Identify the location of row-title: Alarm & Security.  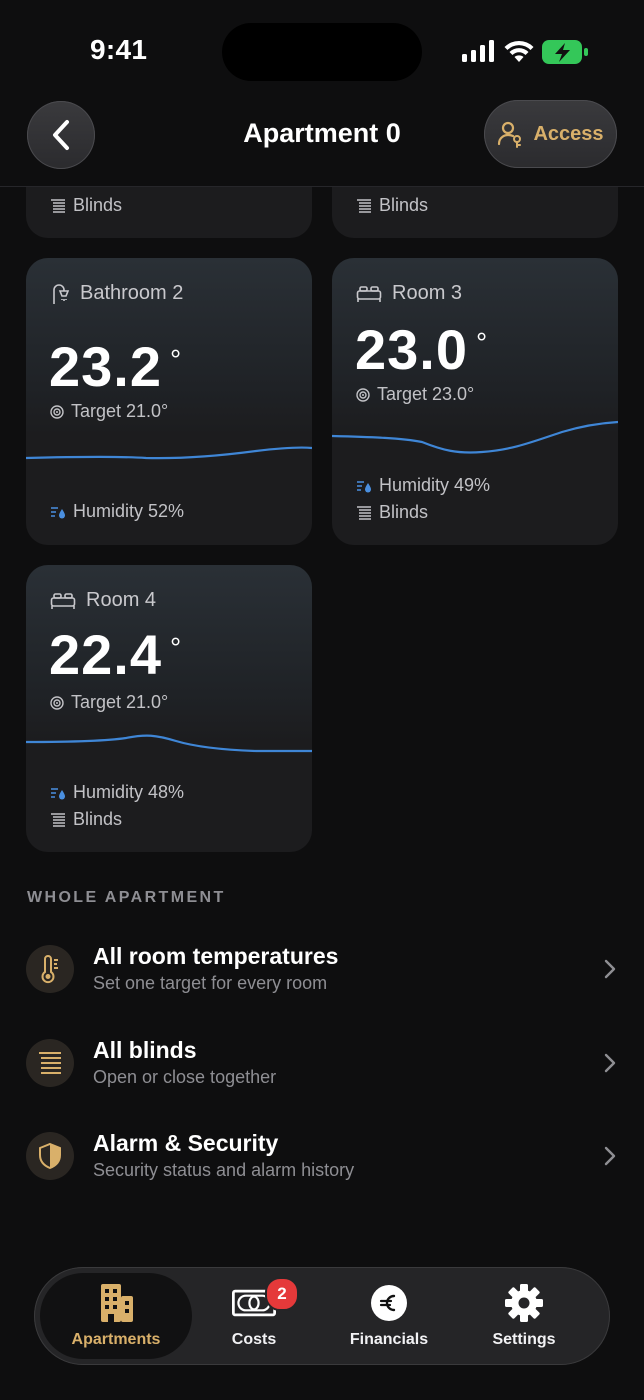
(186, 1143).